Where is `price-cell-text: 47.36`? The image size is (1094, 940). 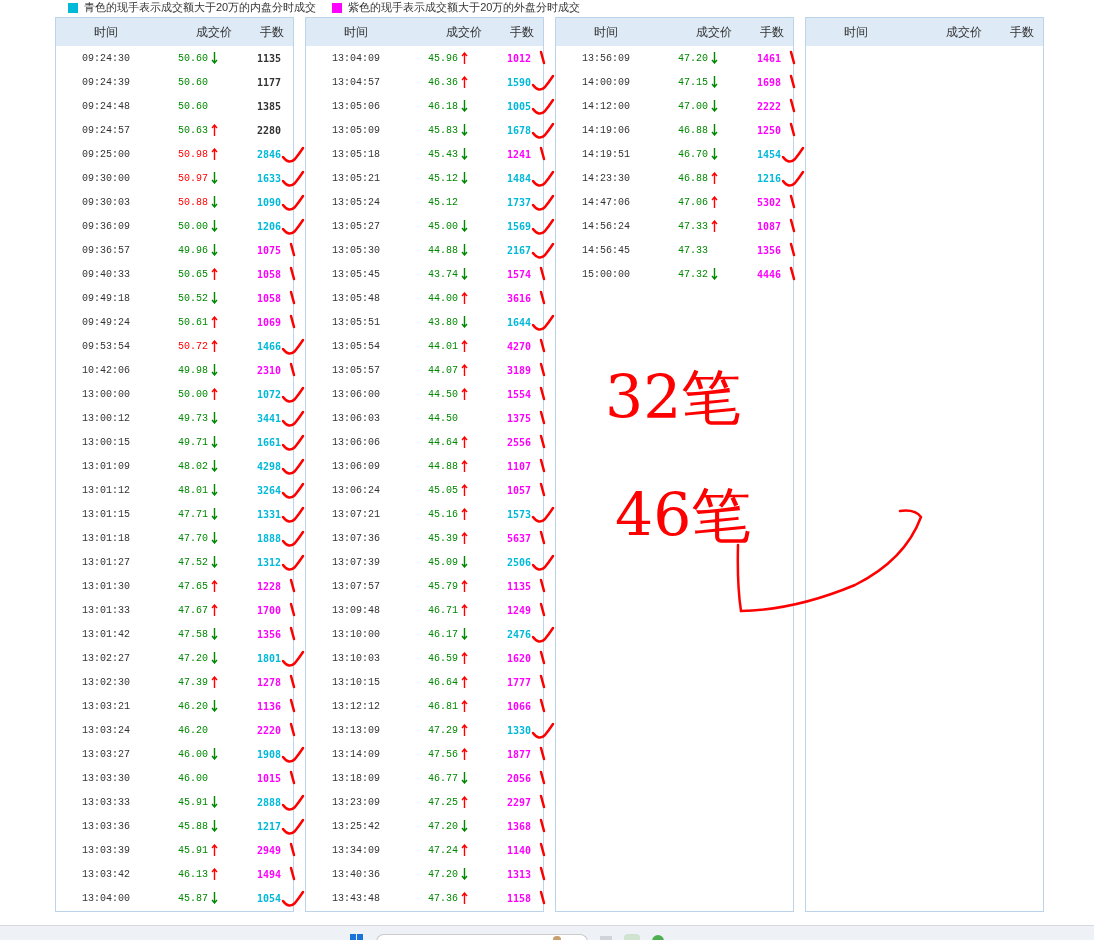 price-cell-text: 47.36 is located at coordinates (443, 898).